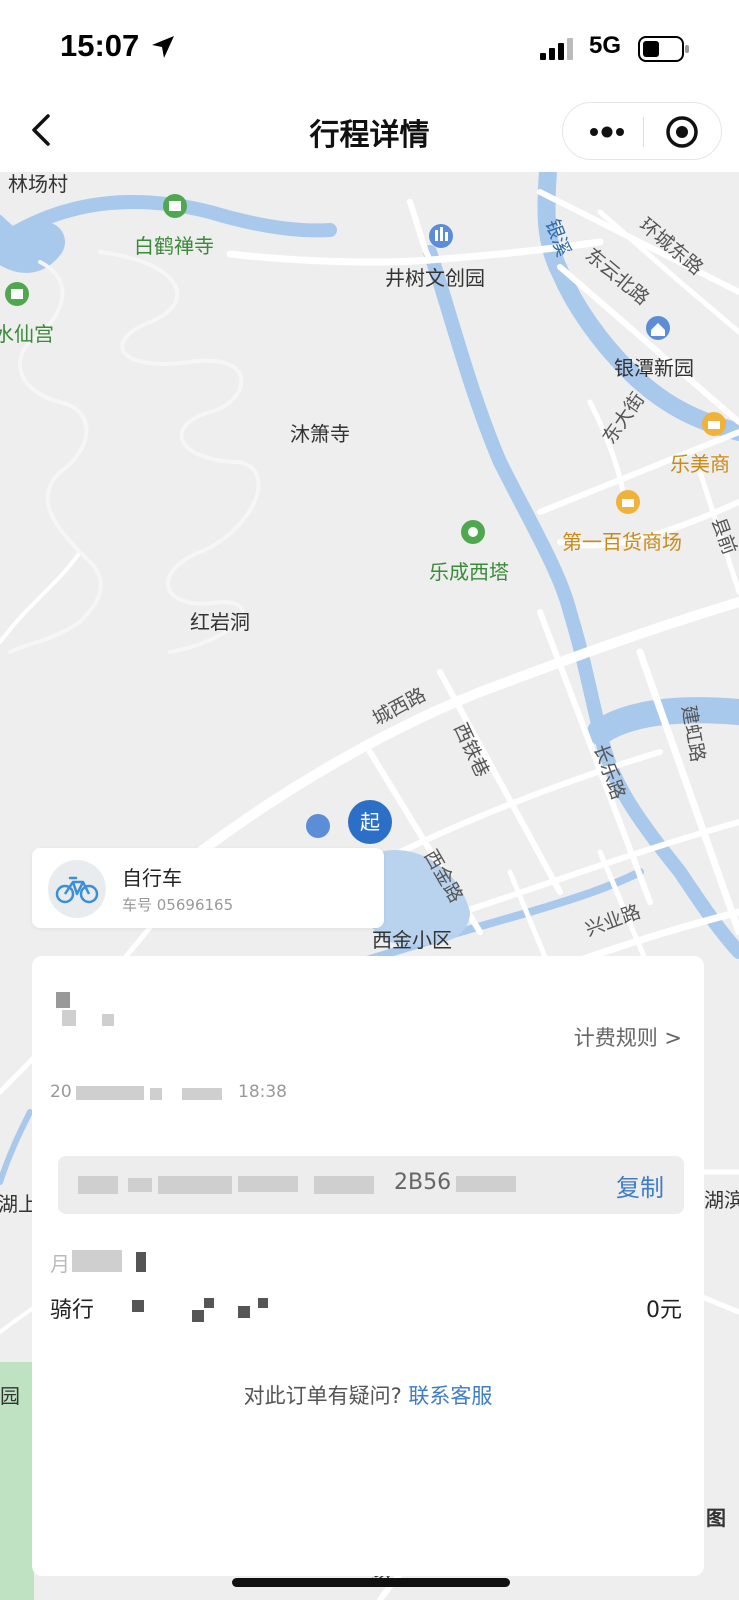 The width and height of the screenshot is (739, 1600). I want to click on start-marker: 起, so click(370, 822).